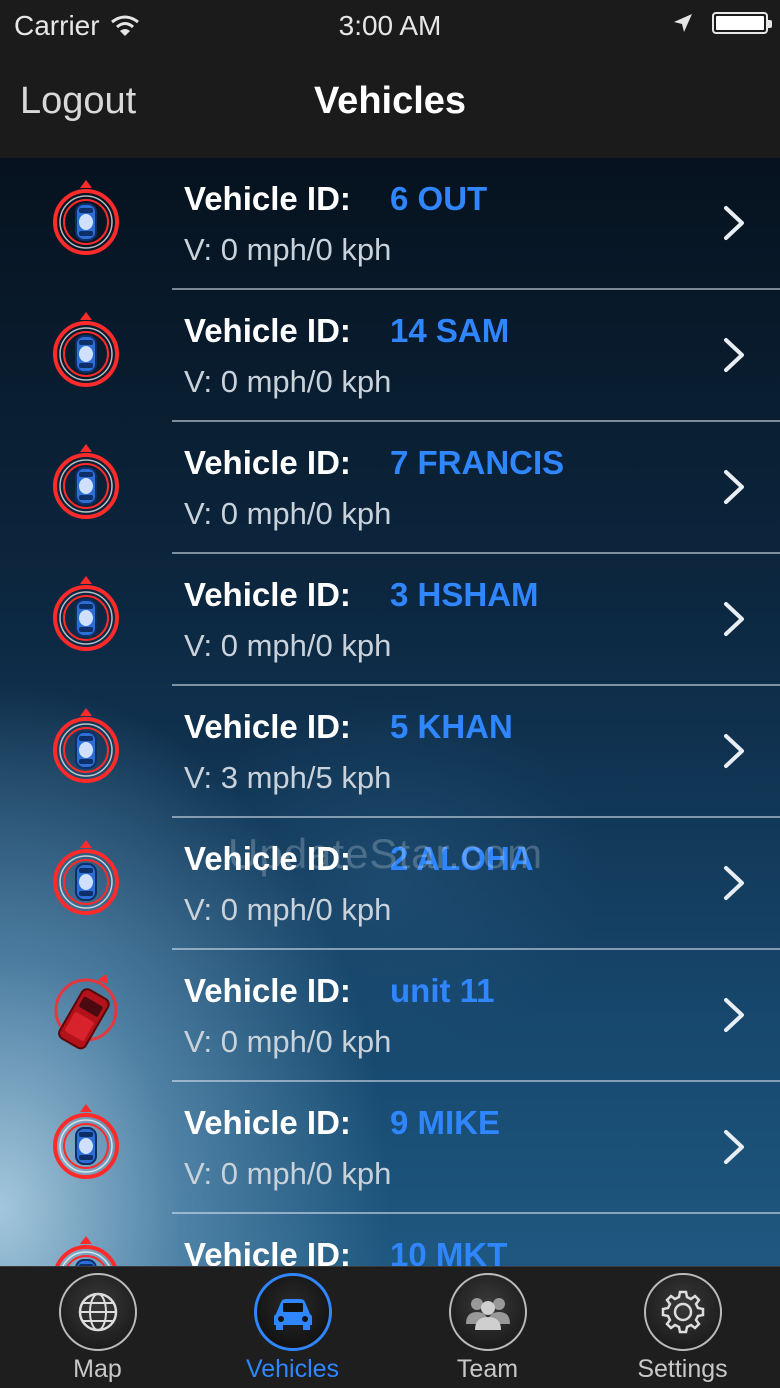  What do you see at coordinates (390, 884) in the screenshot?
I see `vehicle-row: Vehicle ID: 2 ALOHA V: 0 mph/0 kph` at bounding box center [390, 884].